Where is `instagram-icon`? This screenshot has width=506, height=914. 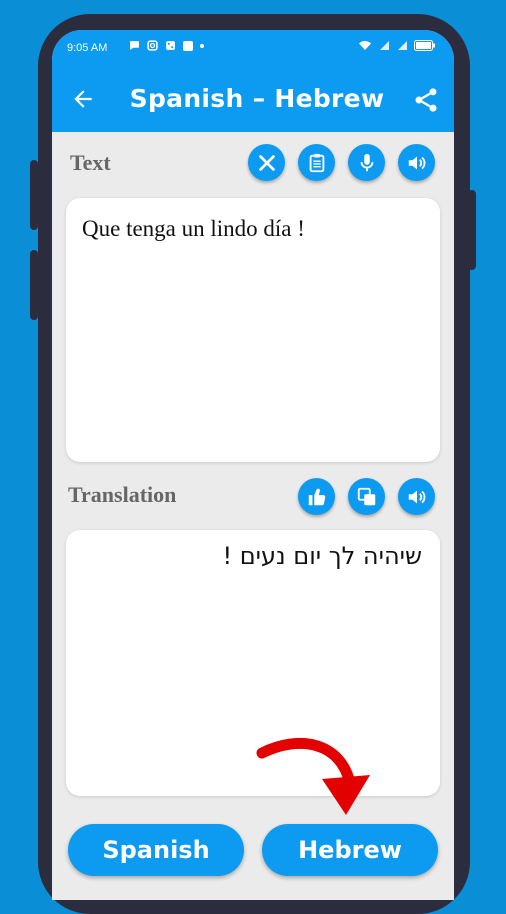
instagram-icon is located at coordinates (152, 45).